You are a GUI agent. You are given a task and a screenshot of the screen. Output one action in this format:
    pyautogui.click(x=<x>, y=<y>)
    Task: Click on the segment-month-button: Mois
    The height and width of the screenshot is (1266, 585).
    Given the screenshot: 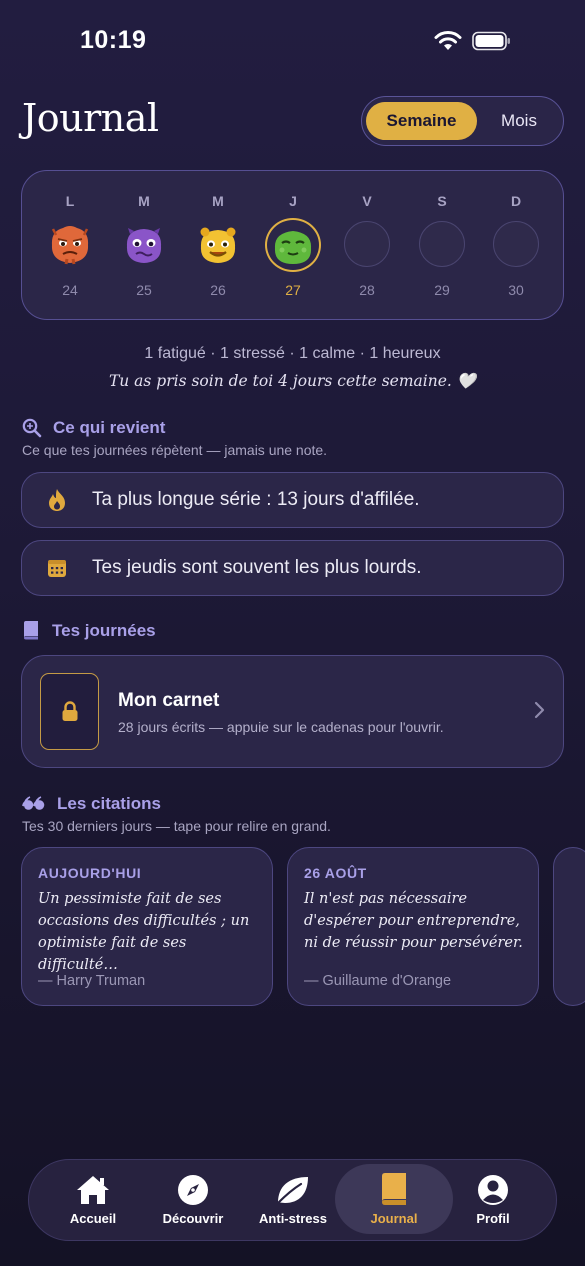 What is the action you would take?
    pyautogui.click(x=519, y=121)
    